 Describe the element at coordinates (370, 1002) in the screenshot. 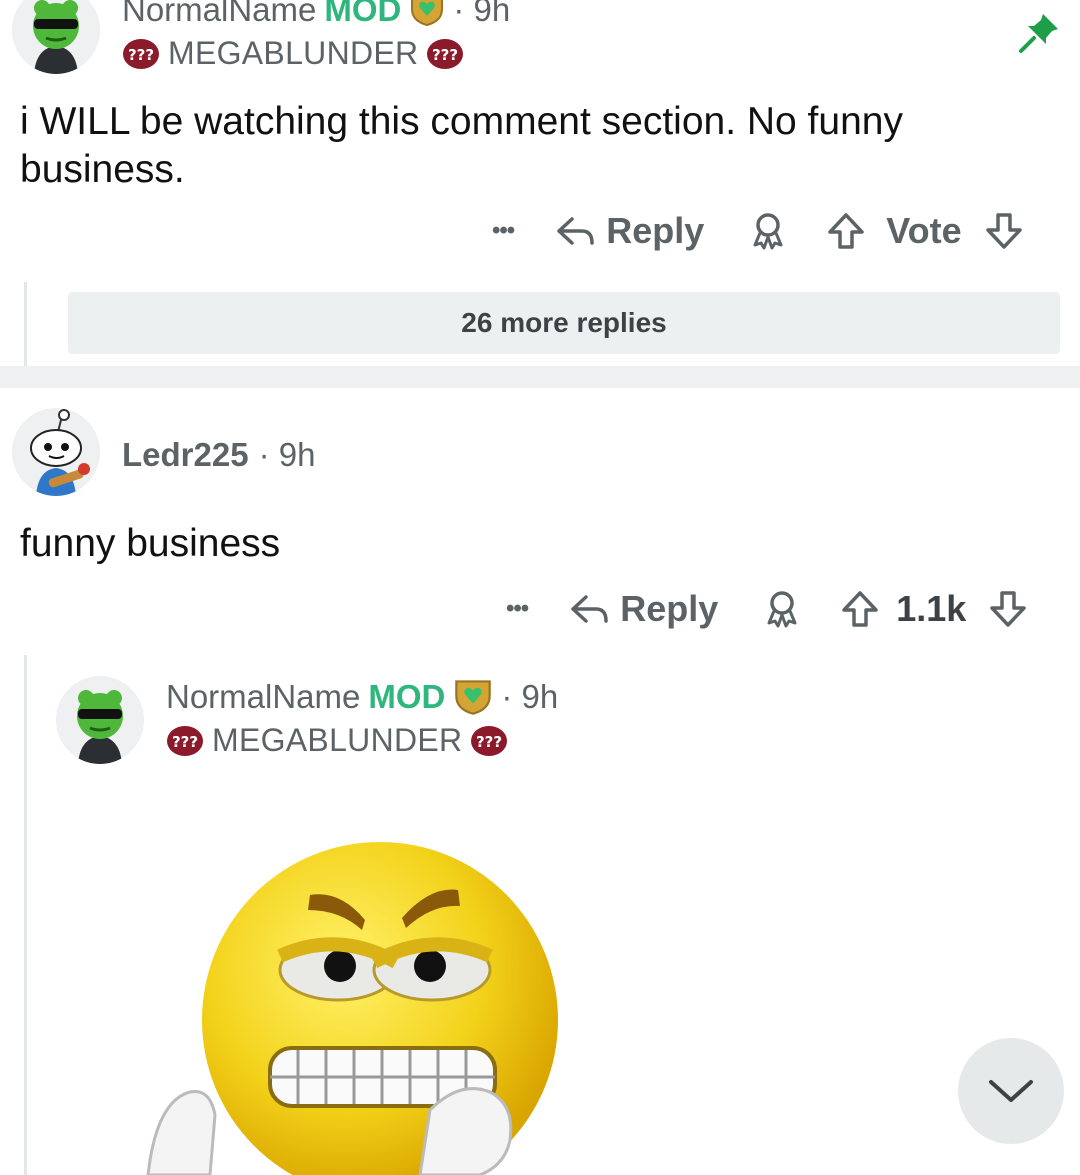

I see `angry-emoji-image` at that location.